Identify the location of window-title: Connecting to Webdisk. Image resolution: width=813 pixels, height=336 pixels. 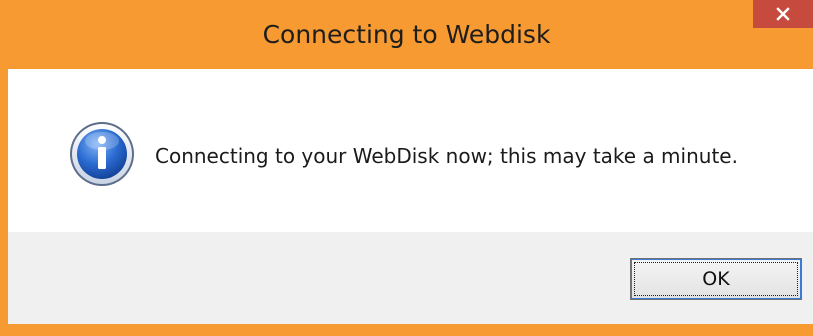
(406, 34).